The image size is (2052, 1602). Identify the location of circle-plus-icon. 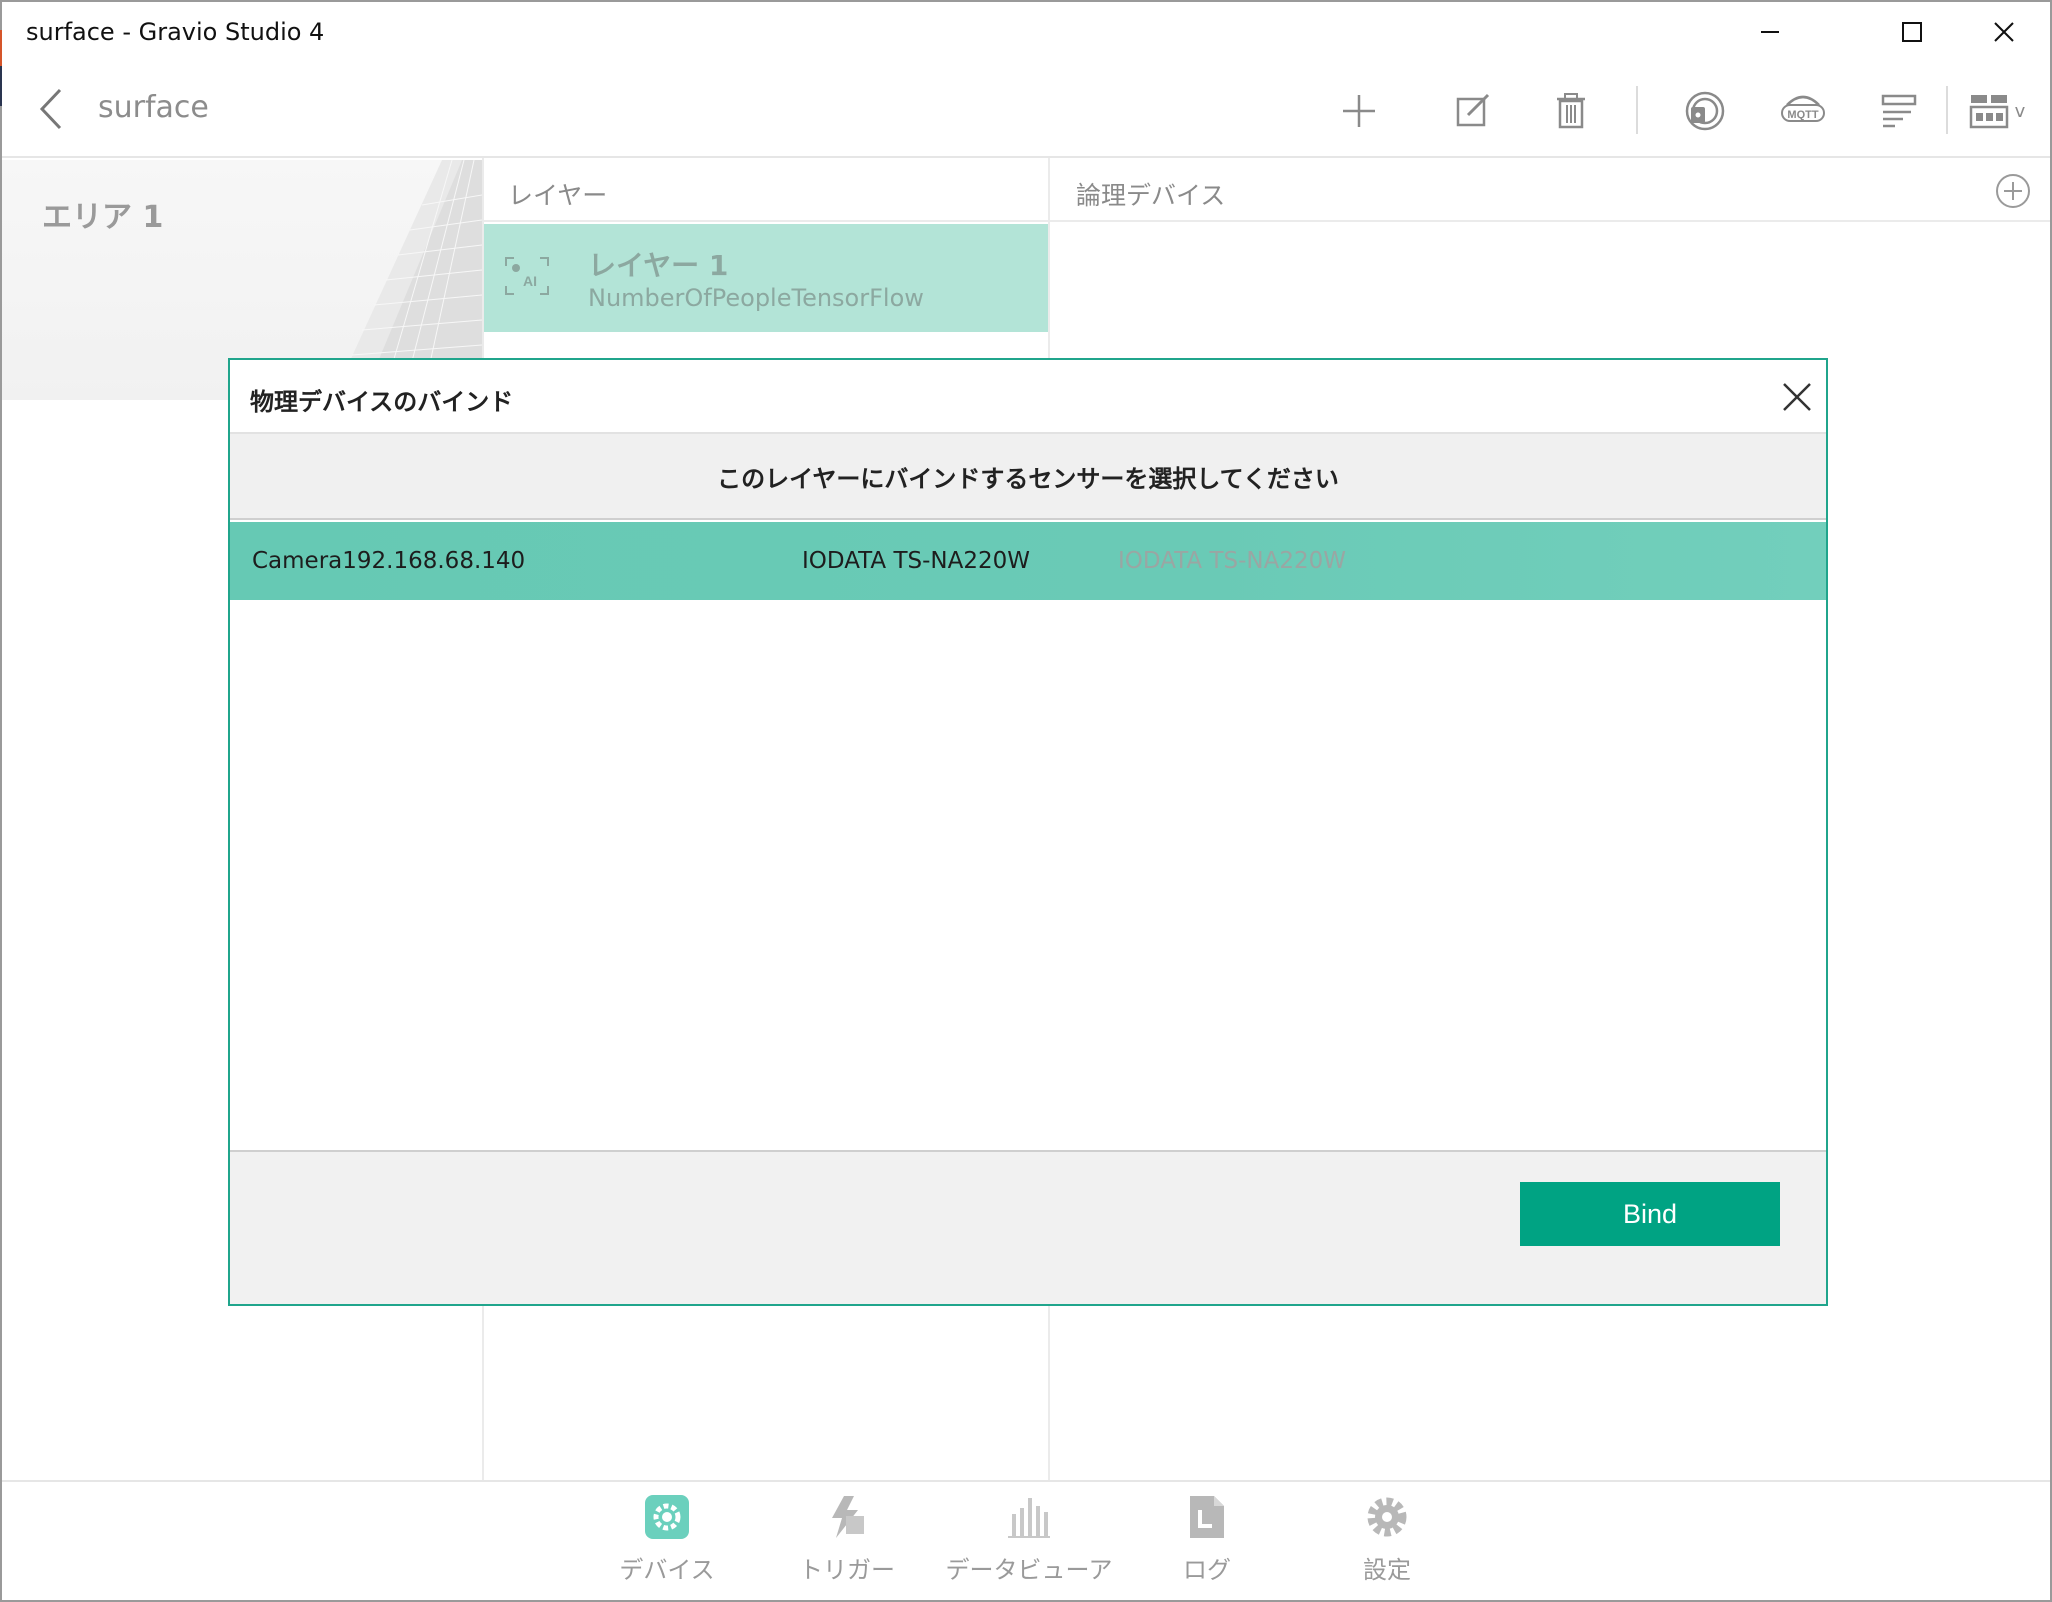
(2013, 191).